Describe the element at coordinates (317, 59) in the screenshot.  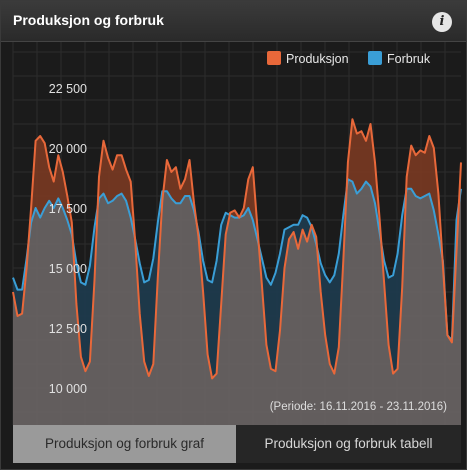
I see `legend-label: Produksjon` at that location.